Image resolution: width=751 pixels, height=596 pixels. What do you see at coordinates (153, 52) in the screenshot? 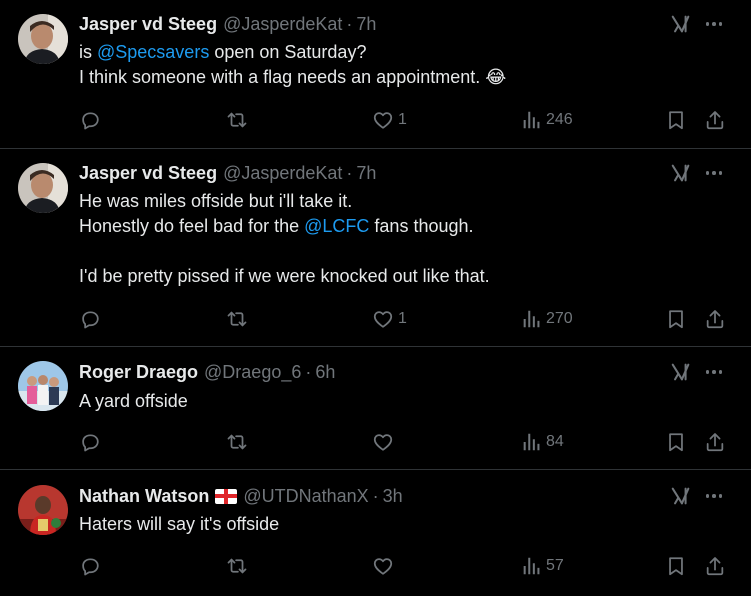
I see `mention-link: @Specsavers` at bounding box center [153, 52].